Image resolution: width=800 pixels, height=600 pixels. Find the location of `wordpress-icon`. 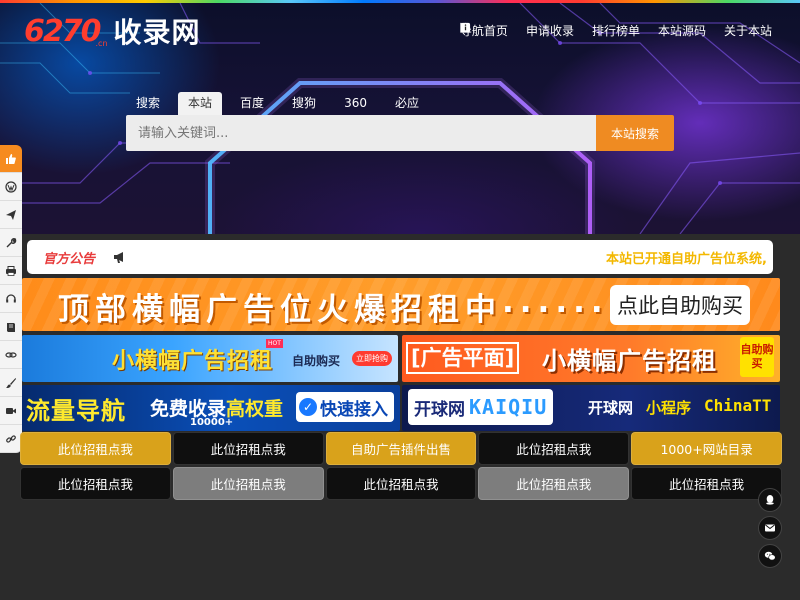

wordpress-icon is located at coordinates (11, 186).